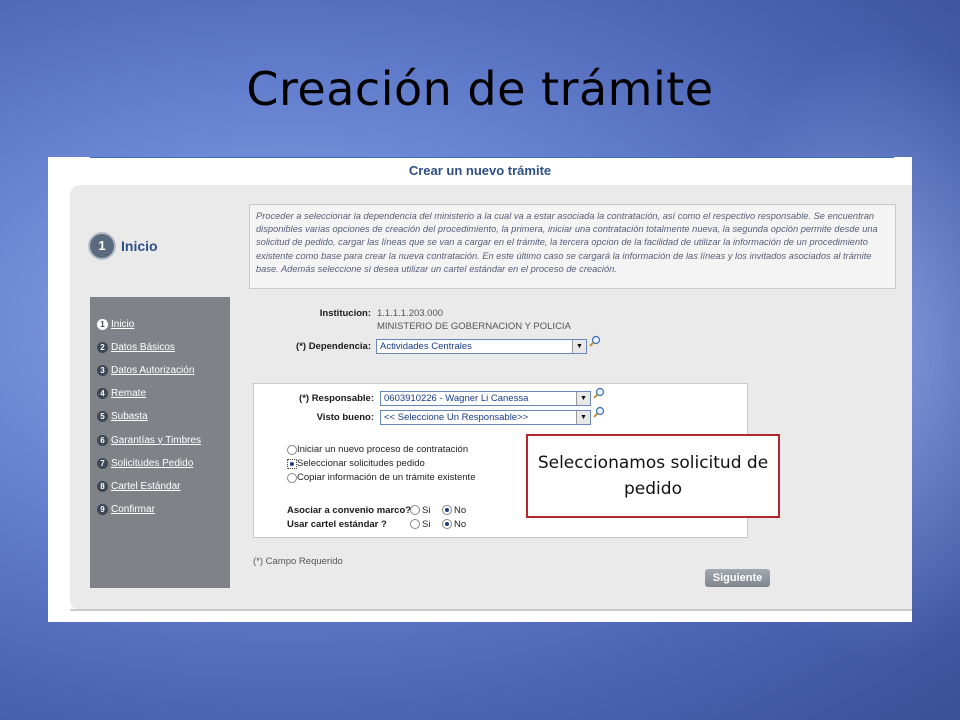  I want to click on institucion-code: 1.1.1.1.203.000, so click(410, 313).